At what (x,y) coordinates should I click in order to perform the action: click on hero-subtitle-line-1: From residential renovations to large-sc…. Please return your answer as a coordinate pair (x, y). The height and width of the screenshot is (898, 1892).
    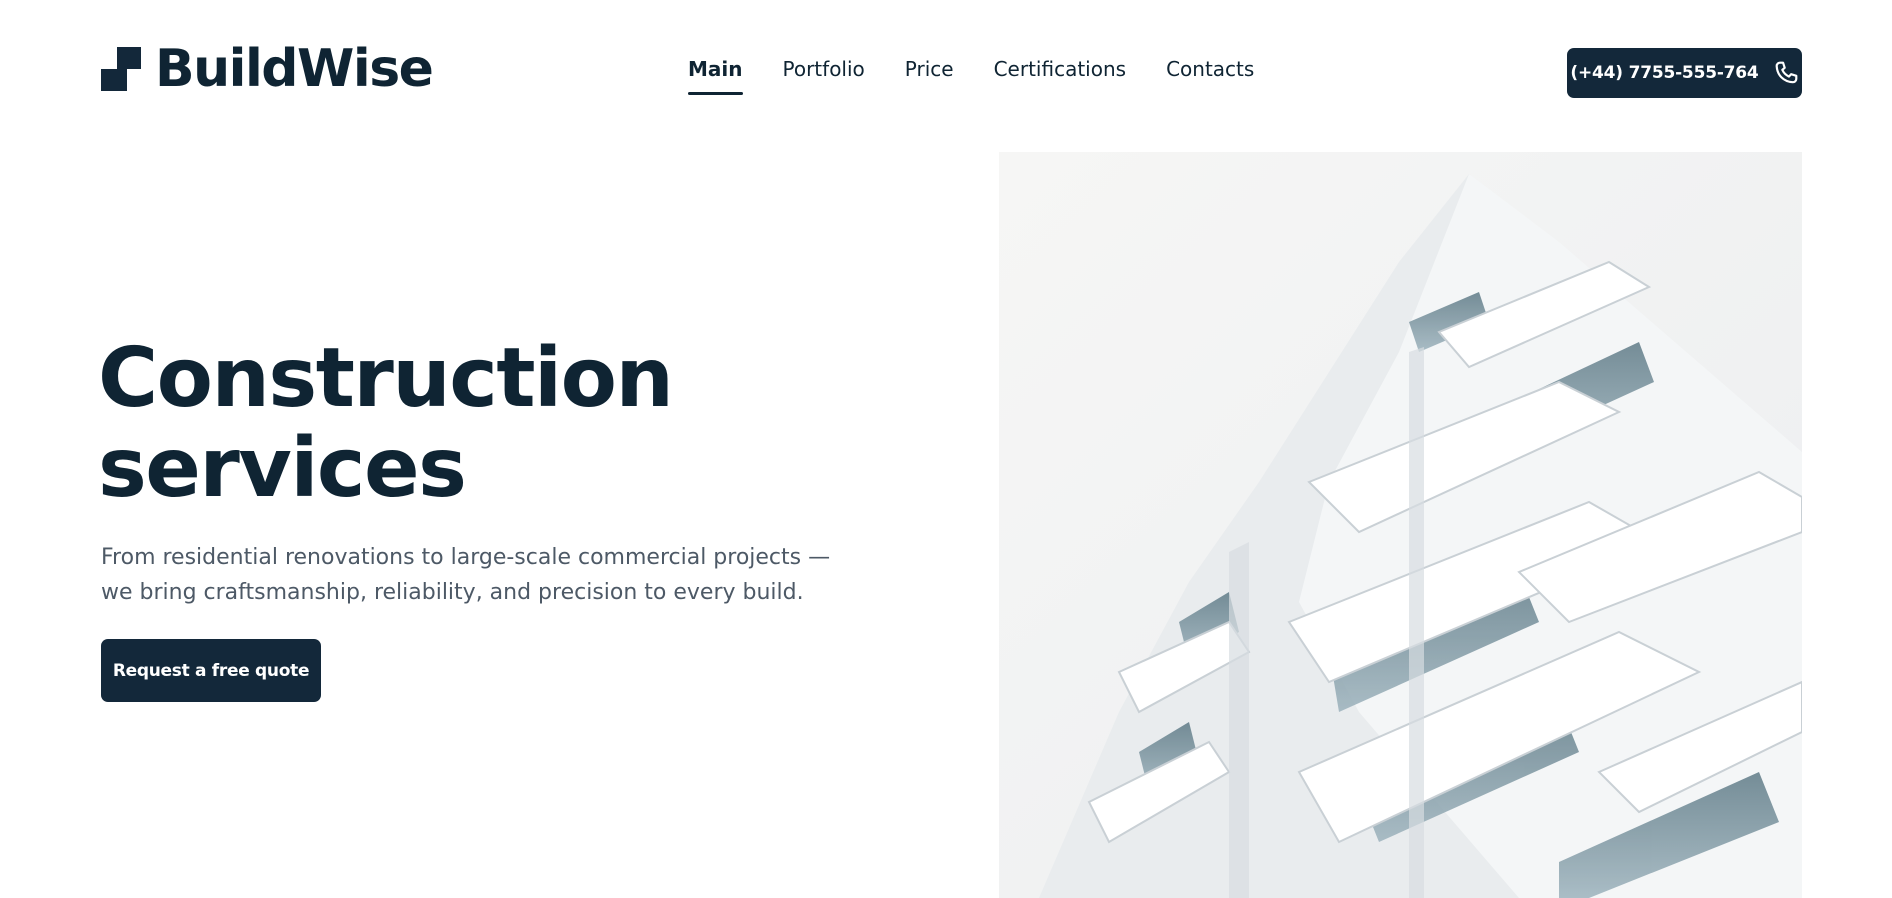
    Looking at the image, I should click on (466, 557).